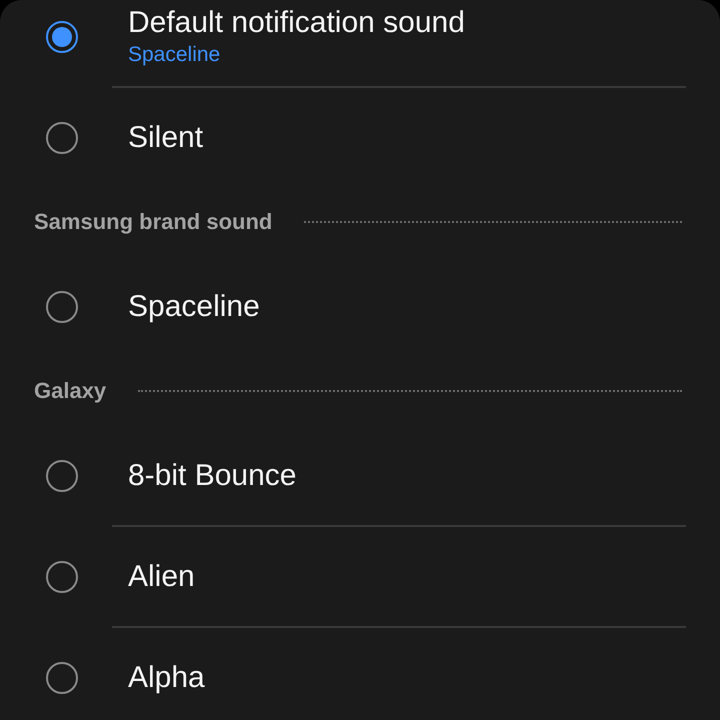 The width and height of the screenshot is (720, 720). What do you see at coordinates (194, 306) in the screenshot?
I see `option-label: Spaceline` at bounding box center [194, 306].